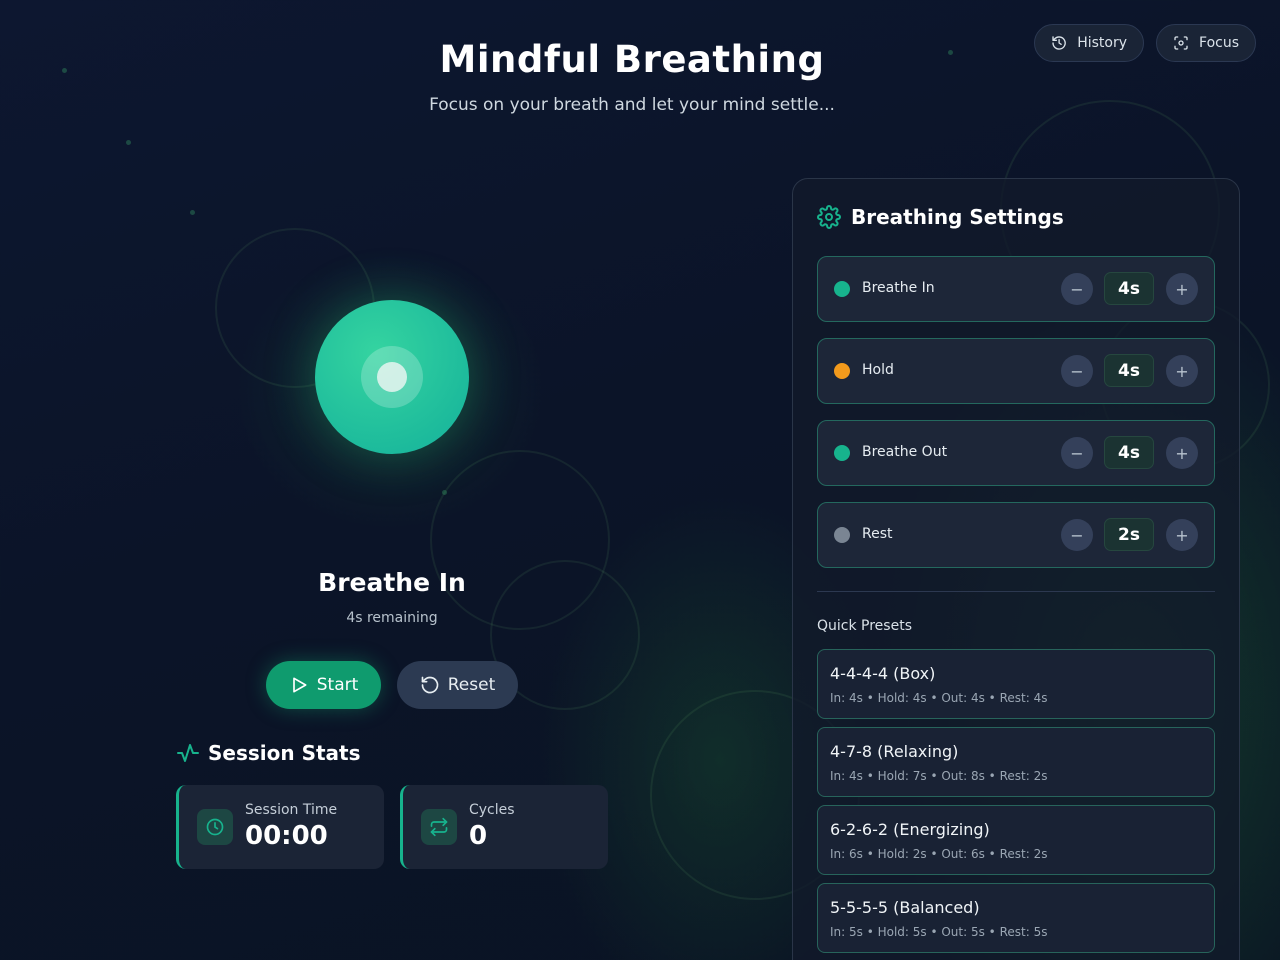 This screenshot has height=960, width=1280. What do you see at coordinates (939, 698) in the screenshot?
I see `preset-detail: In: 4s • Hold: 4s • Out: 4s • Rest: 4s` at bounding box center [939, 698].